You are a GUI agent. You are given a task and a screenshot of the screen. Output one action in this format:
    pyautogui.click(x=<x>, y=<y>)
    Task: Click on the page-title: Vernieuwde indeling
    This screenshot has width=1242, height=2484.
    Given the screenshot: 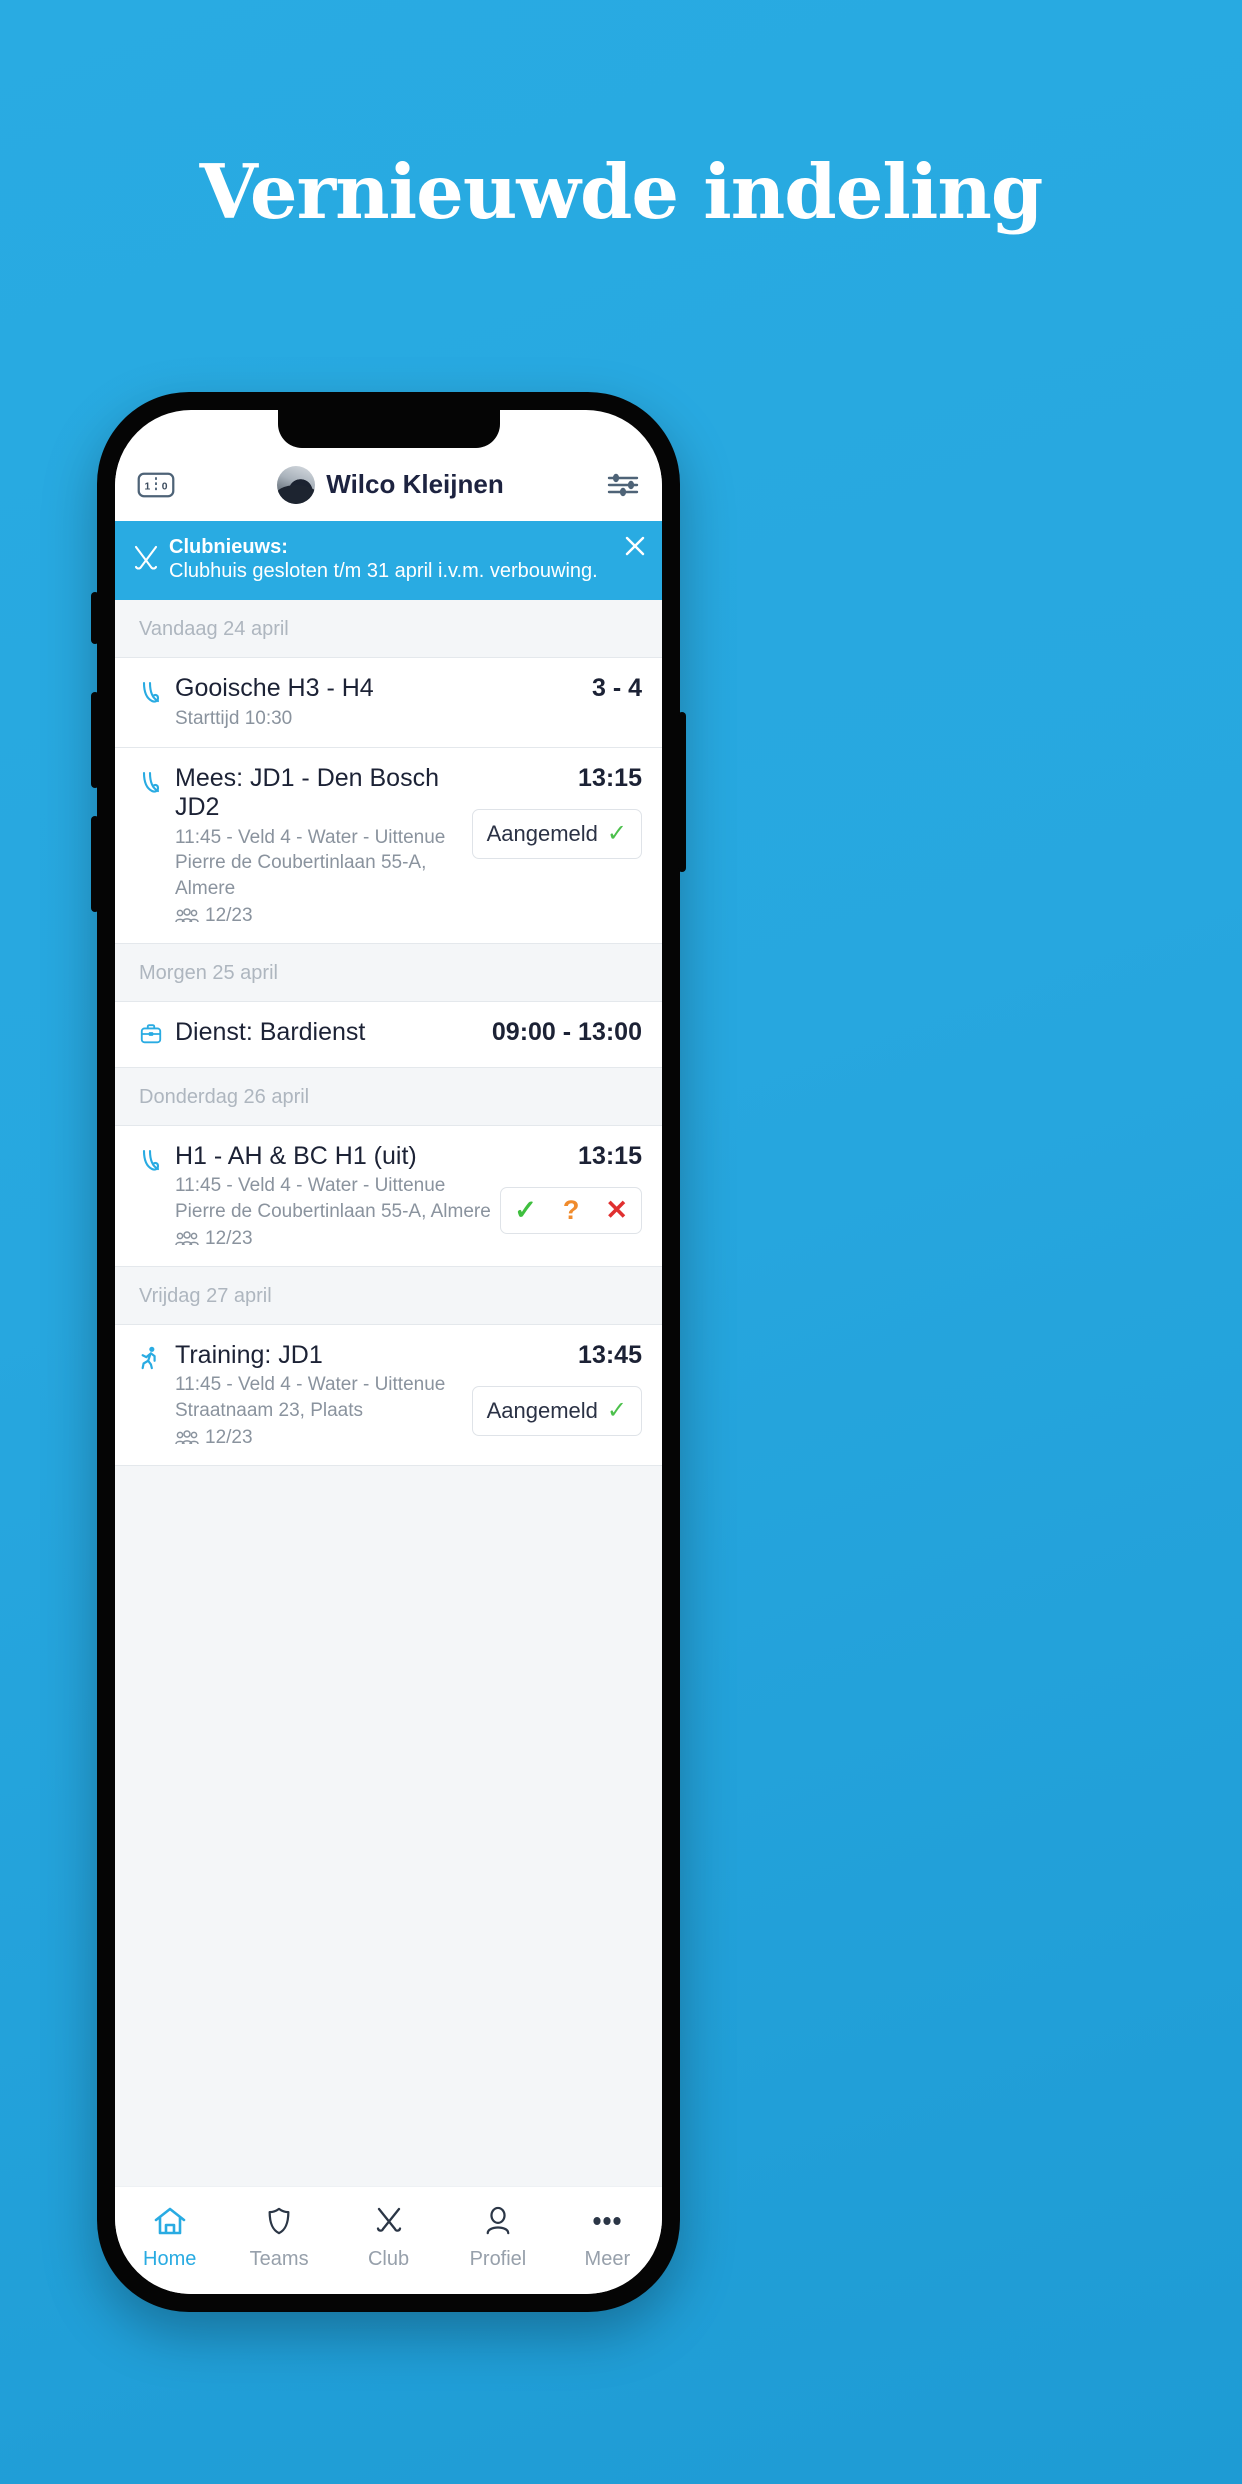 What is the action you would take?
    pyautogui.click(x=621, y=192)
    